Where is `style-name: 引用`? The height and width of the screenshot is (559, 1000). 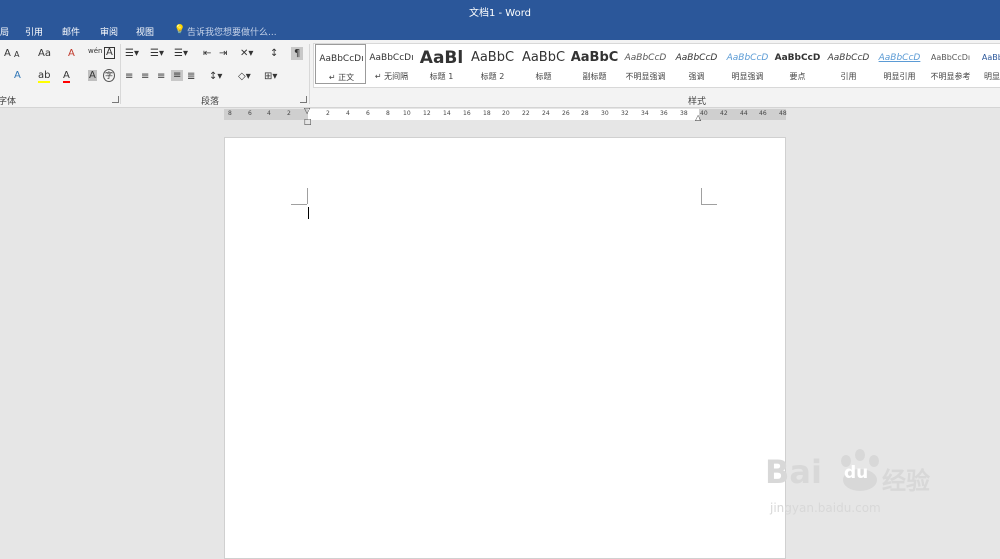 style-name: 引用 is located at coordinates (848, 76).